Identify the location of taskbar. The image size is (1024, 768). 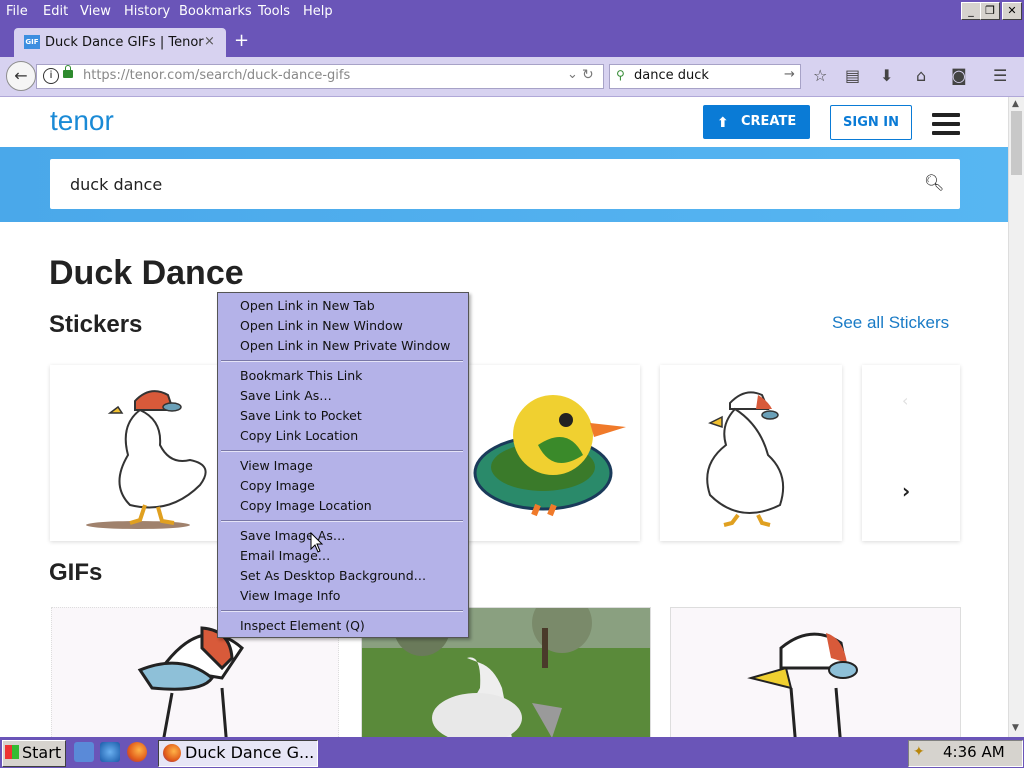
(512, 752).